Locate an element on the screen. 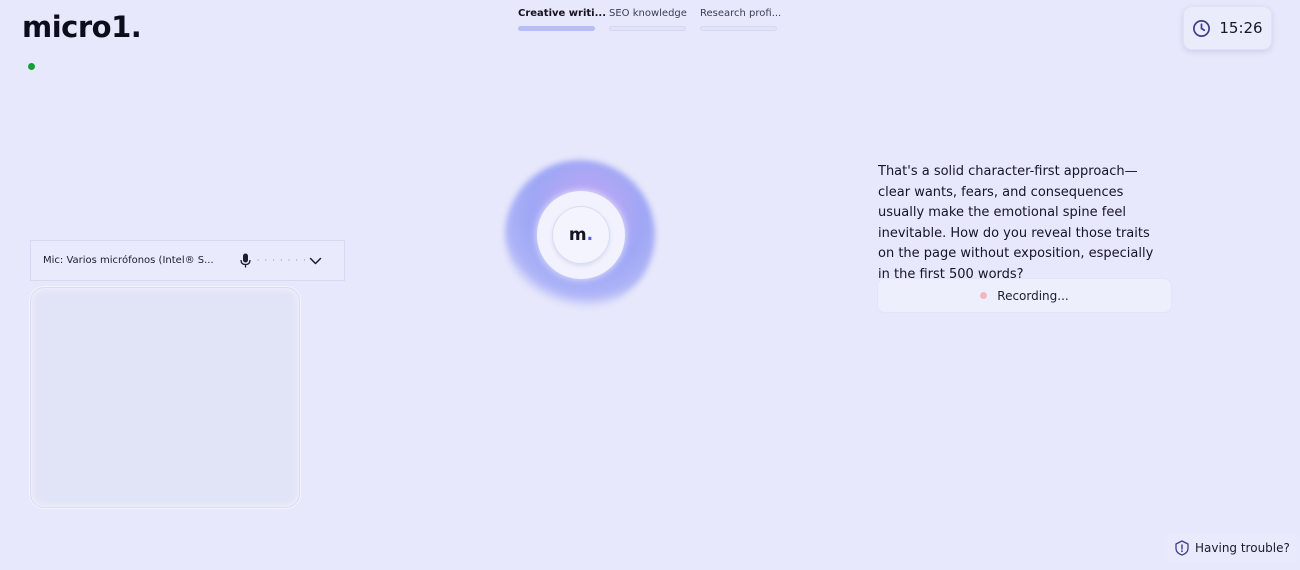  clock-icon is located at coordinates (1201, 28).